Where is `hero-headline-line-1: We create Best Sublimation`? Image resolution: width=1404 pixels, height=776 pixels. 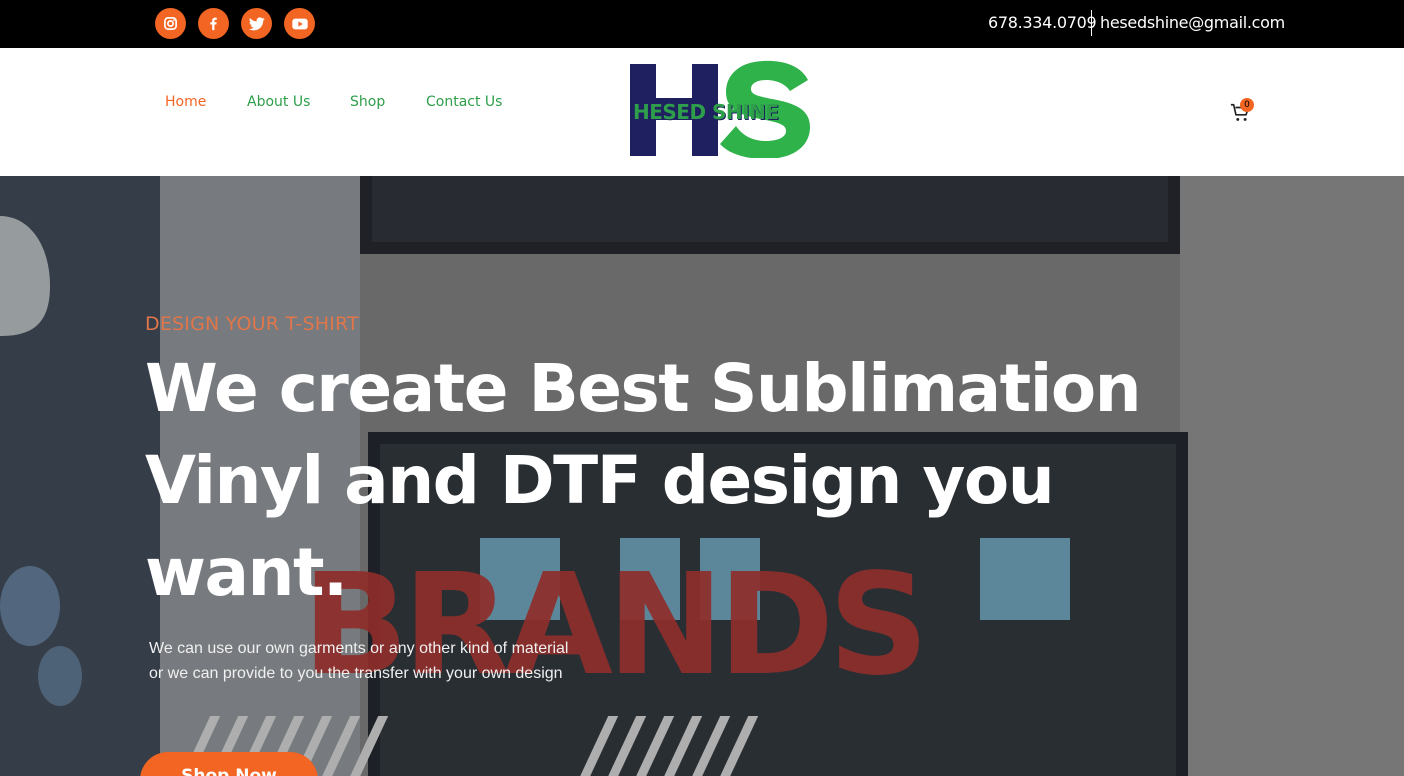
hero-headline-line-1: We create Best Sublimation is located at coordinates (643, 388).